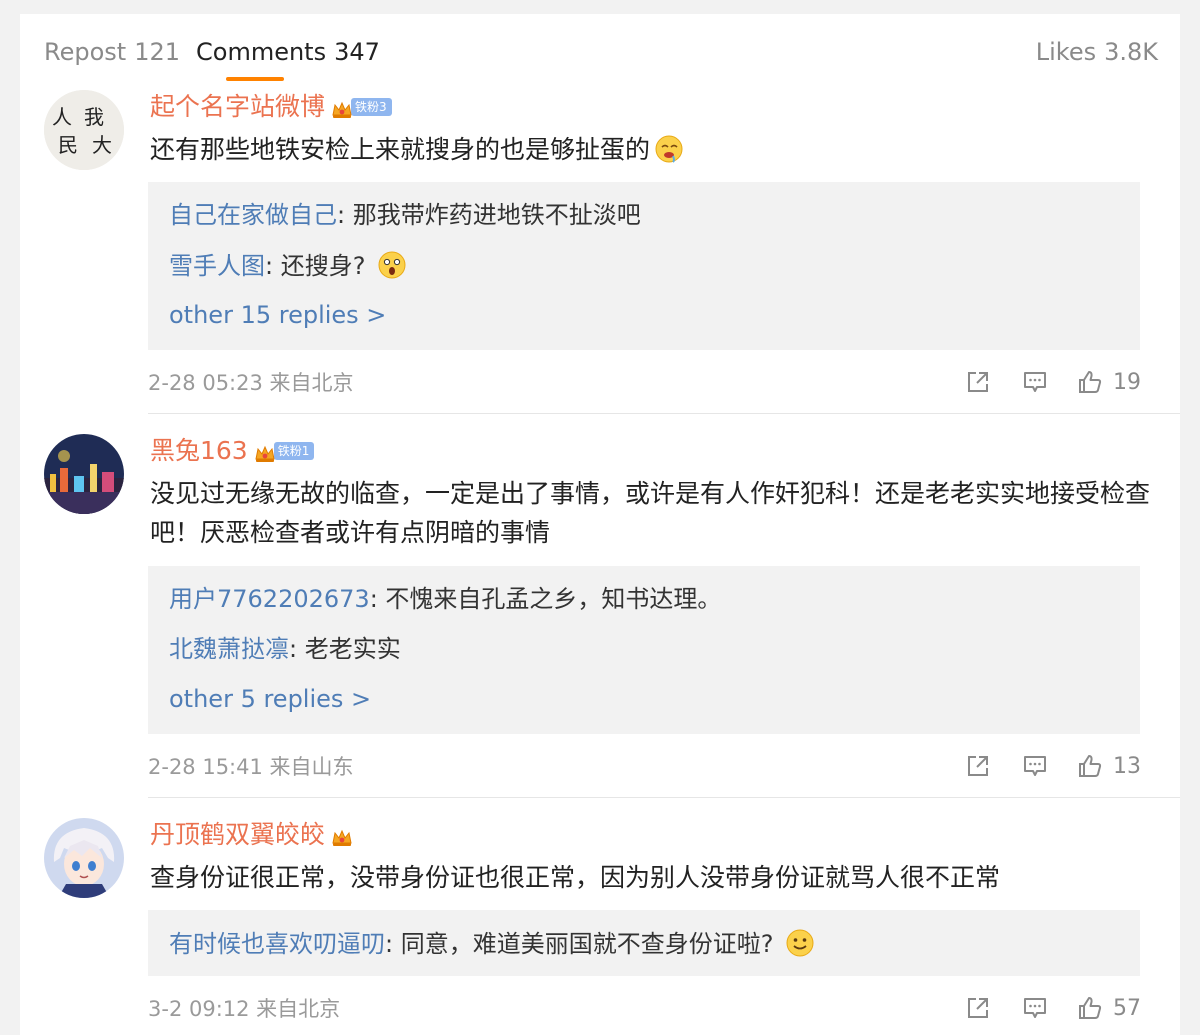 This screenshot has width=1200, height=1035. I want to click on comment-timestamp: 2-28 15:41 来自山东, so click(251, 767).